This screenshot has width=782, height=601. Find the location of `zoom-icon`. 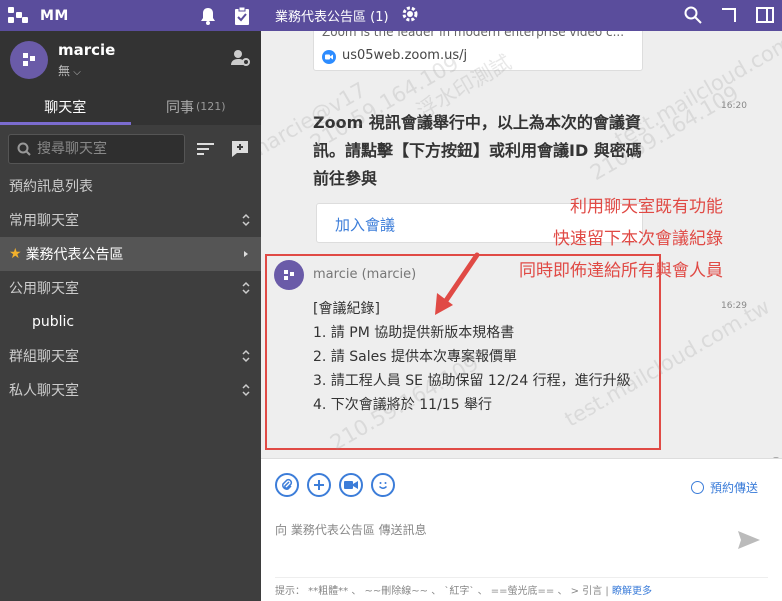

zoom-icon is located at coordinates (329, 57).